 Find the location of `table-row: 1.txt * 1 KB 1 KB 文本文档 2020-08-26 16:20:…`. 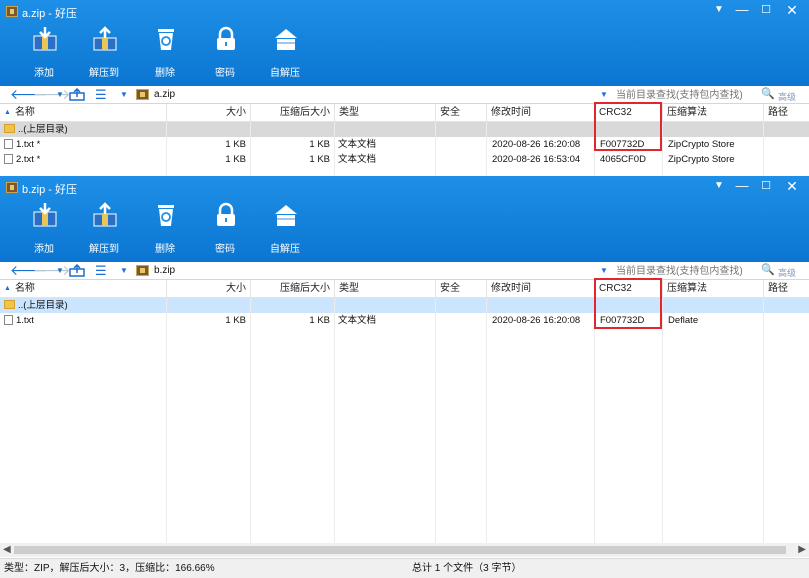

table-row: 1.txt * 1 KB 1 KB 文本文档 2020-08-26 16:20:… is located at coordinates (404, 144).